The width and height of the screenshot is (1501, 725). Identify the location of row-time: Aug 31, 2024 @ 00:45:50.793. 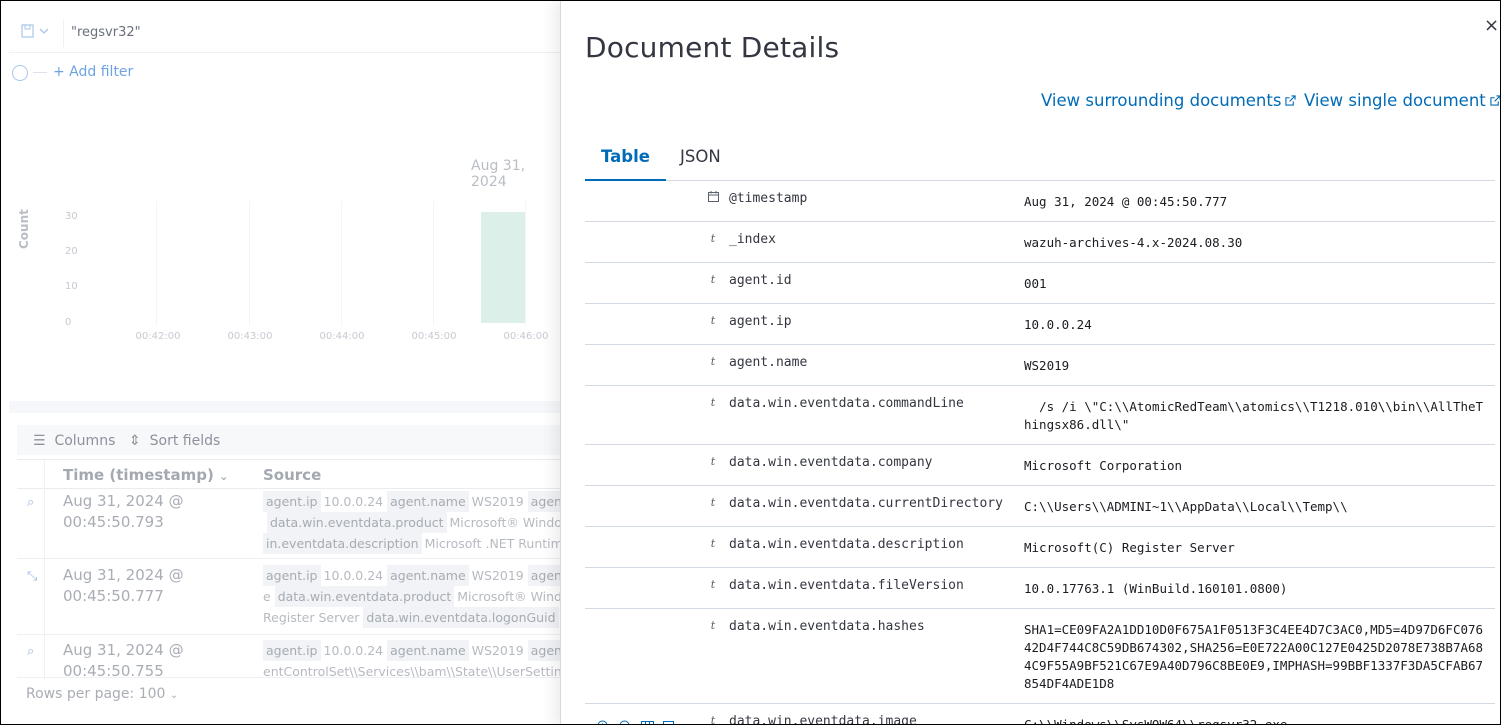
(123, 511).